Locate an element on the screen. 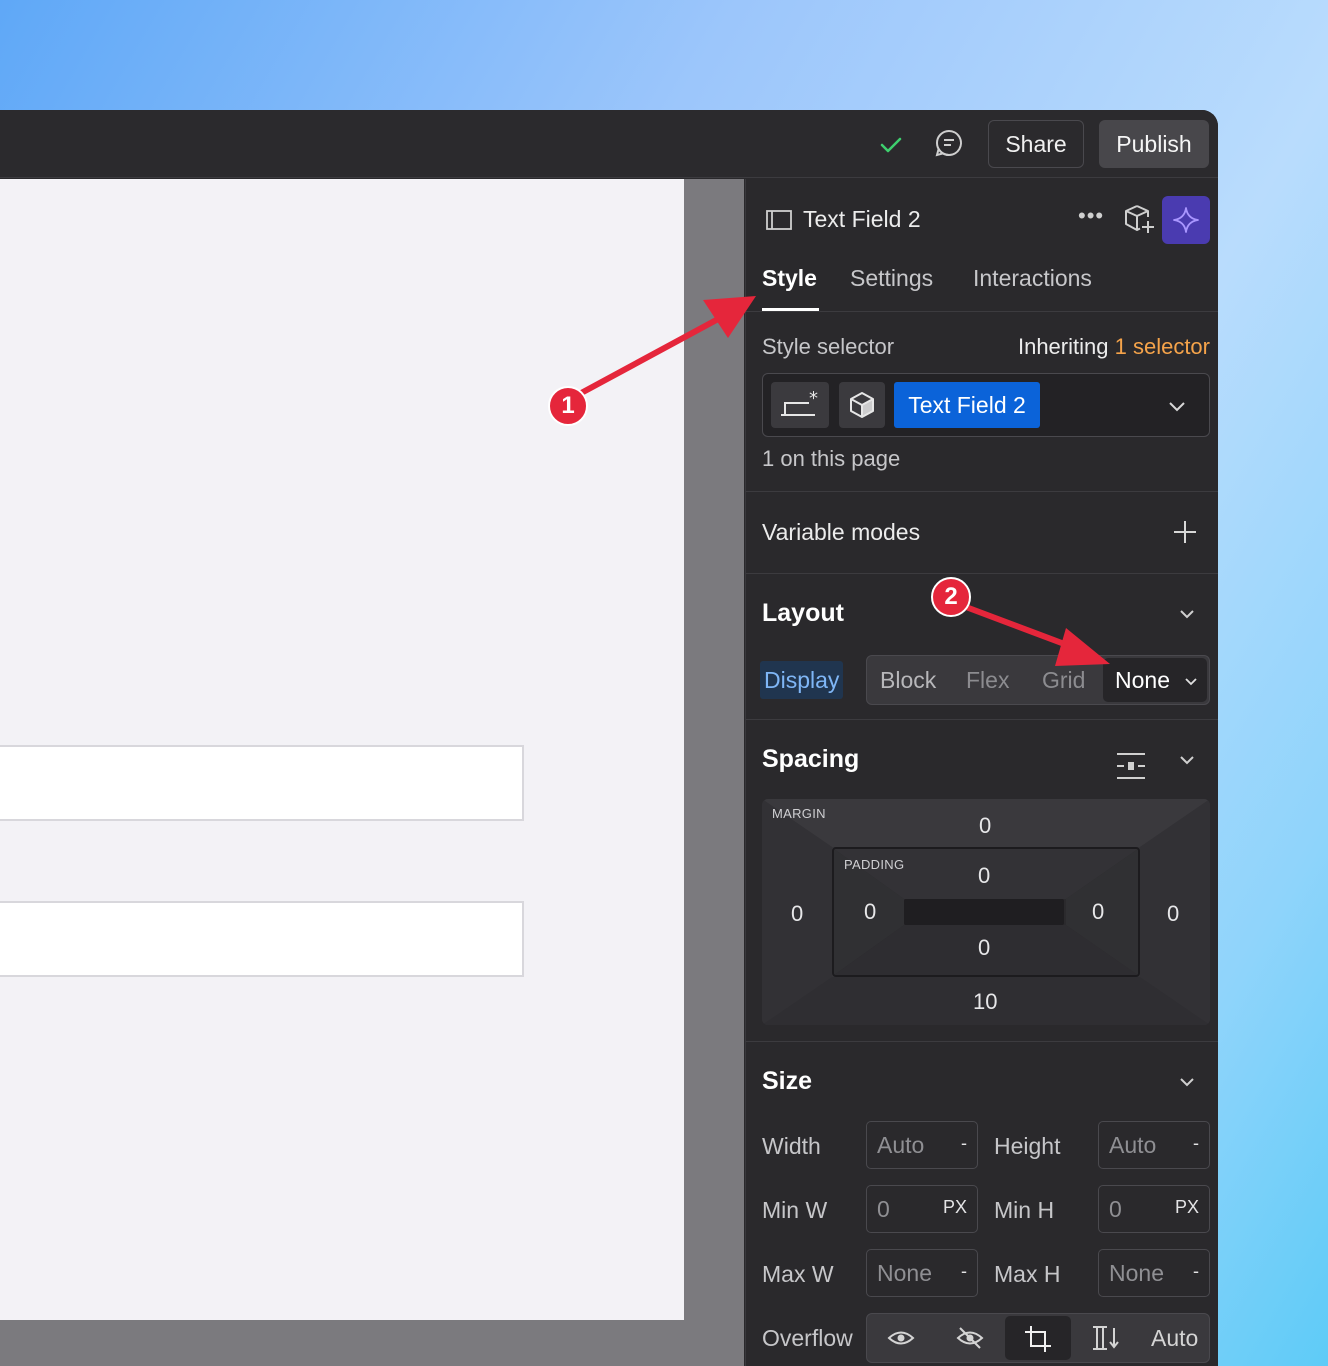  margin-bottom-value: 10 is located at coordinates (985, 1002).